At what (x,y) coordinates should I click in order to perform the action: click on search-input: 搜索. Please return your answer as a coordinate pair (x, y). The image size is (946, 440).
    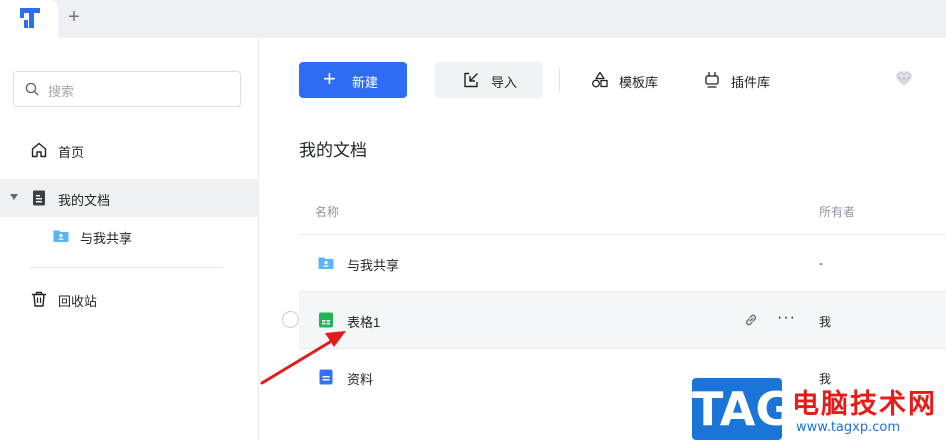
    Looking at the image, I should click on (127, 89).